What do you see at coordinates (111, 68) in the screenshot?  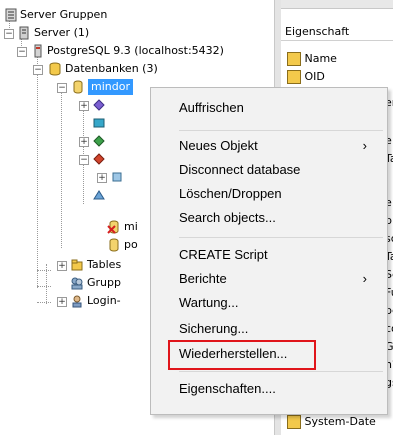 I see `tree-label: Datenbanken (3)` at bounding box center [111, 68].